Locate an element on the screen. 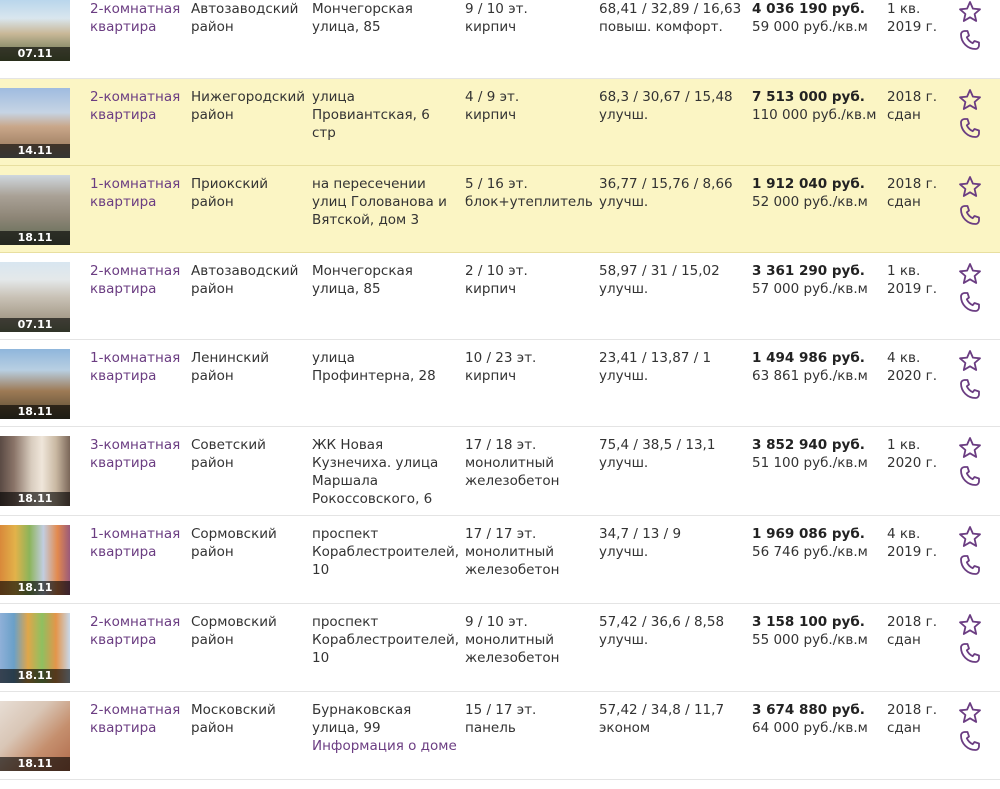 This screenshot has width=1000, height=789. area: 34,7 / 13 / 9 is located at coordinates (640, 534).